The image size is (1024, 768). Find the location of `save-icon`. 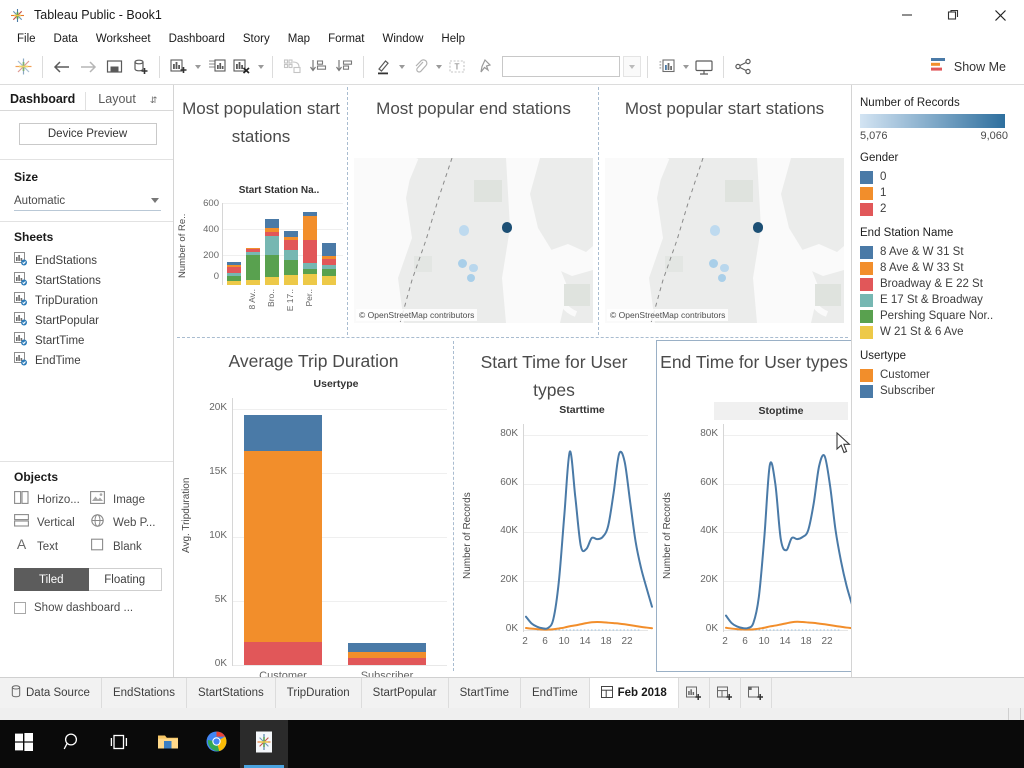

save-icon is located at coordinates (114, 67).